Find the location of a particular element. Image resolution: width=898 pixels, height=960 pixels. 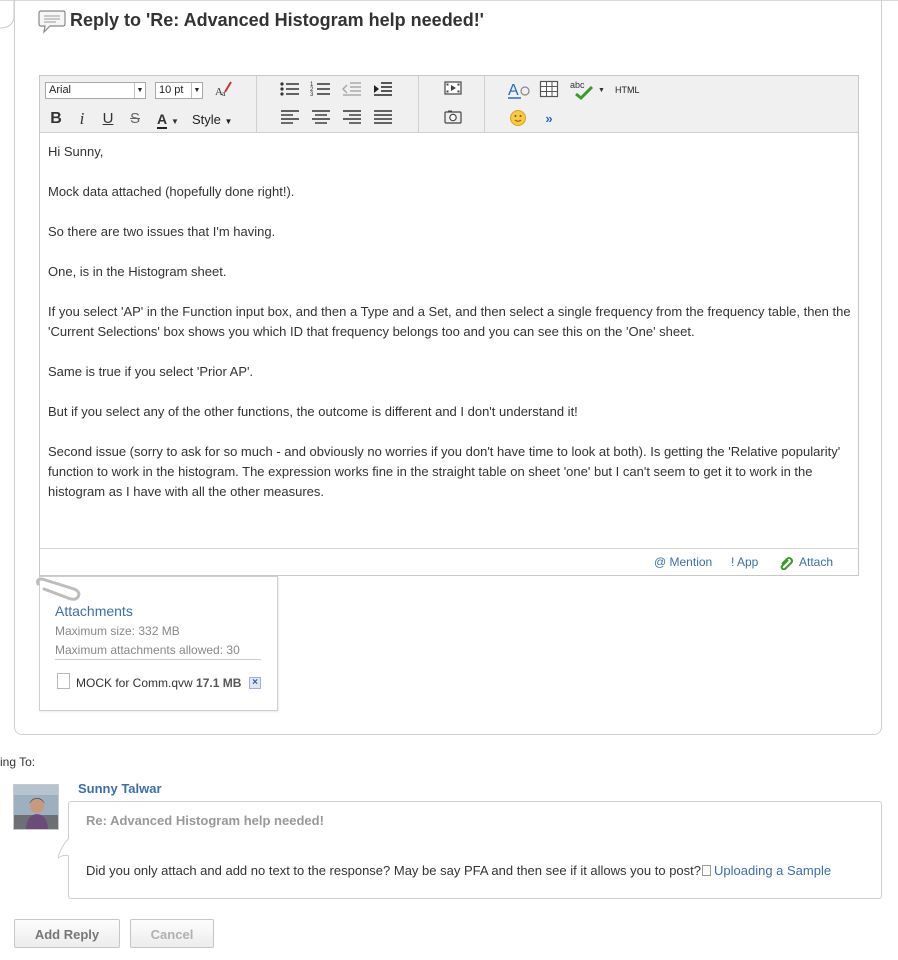

font-family-select: Arial ▼ is located at coordinates (95, 90).